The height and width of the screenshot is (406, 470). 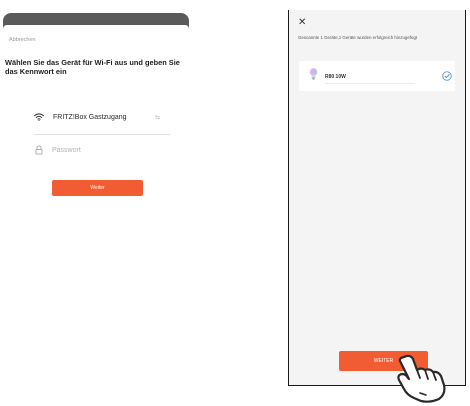 I want to click on cancel-button: Abbrechen, so click(x=22, y=40).